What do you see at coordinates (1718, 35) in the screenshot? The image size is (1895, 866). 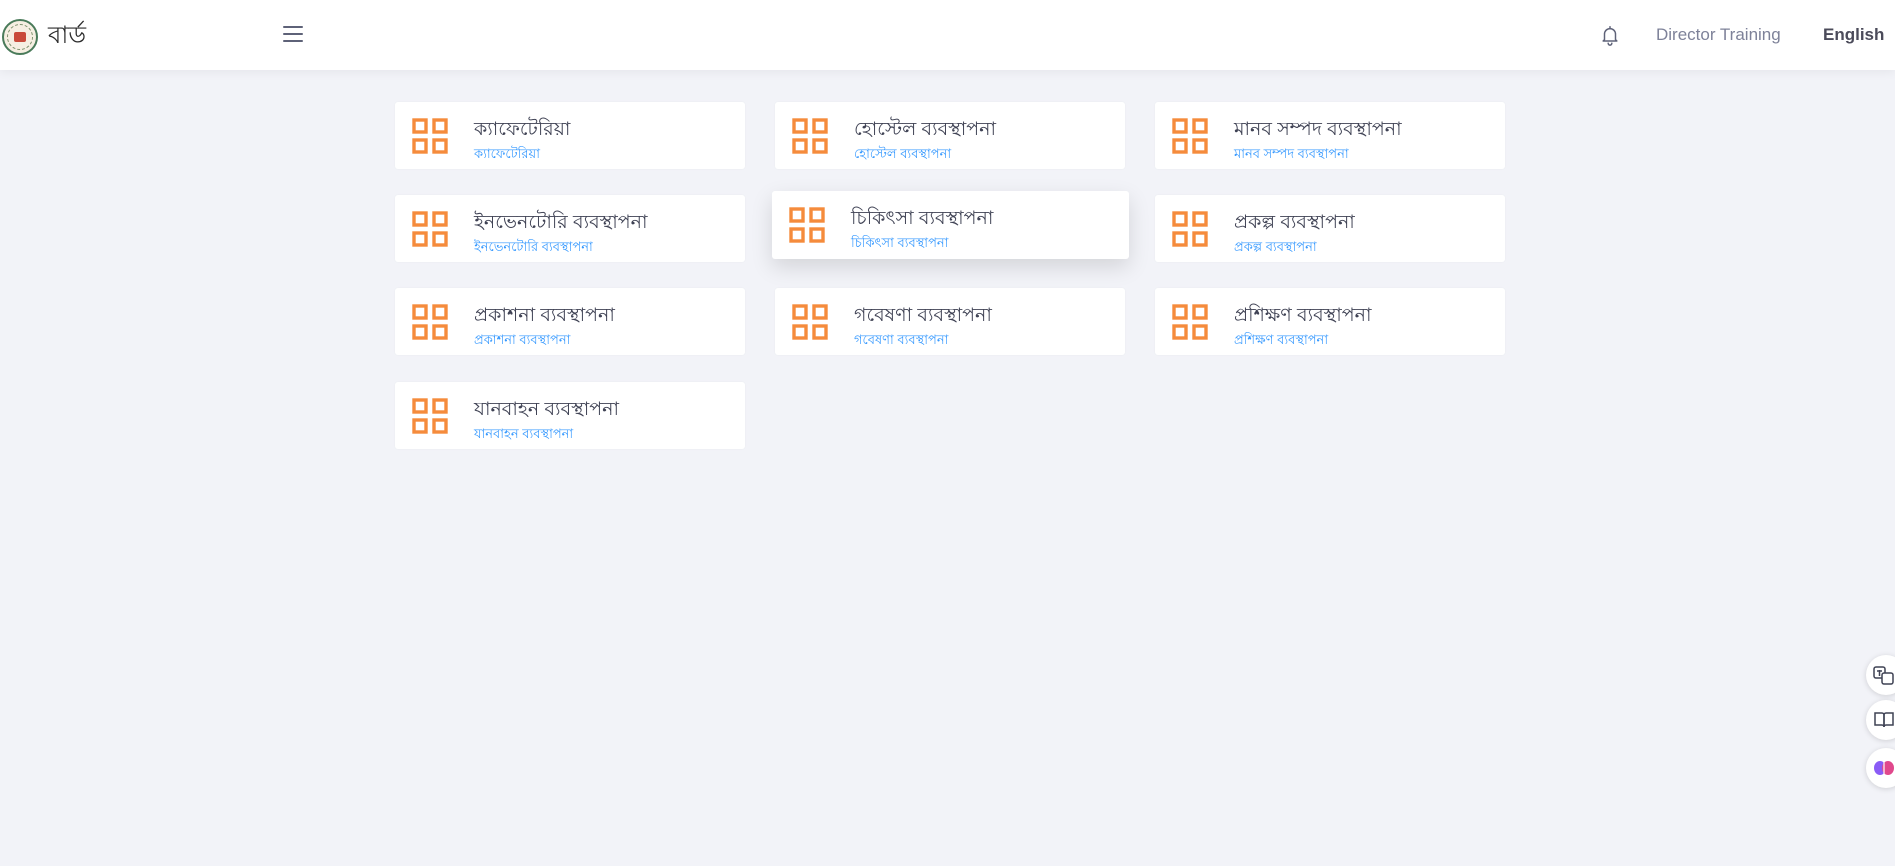 I see `user-name-menu: Director Training` at bounding box center [1718, 35].